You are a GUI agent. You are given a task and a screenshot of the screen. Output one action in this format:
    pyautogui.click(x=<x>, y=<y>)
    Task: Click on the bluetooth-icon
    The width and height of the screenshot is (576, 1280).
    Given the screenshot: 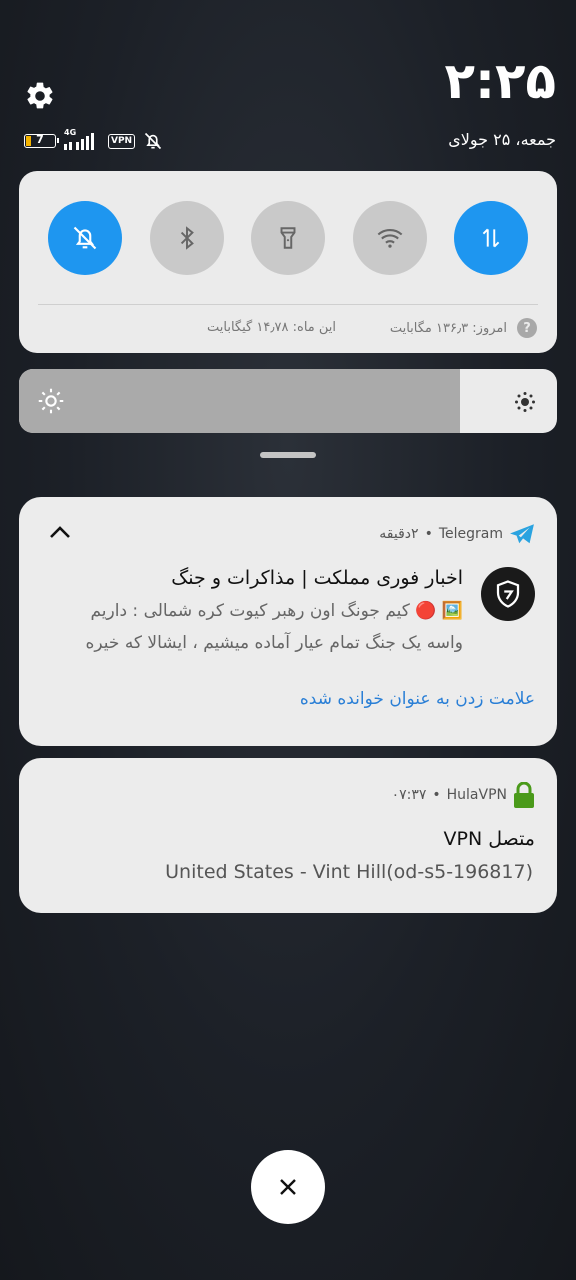 What is the action you would take?
    pyautogui.click(x=187, y=238)
    